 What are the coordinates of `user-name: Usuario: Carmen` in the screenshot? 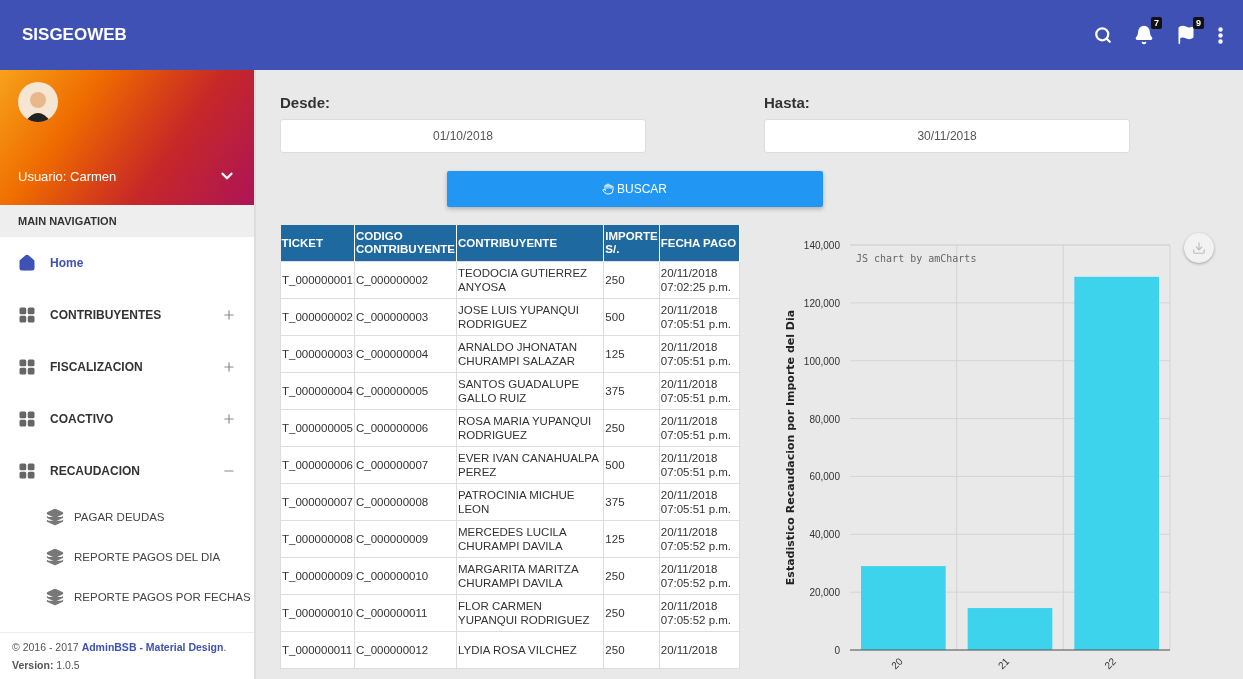 It's located at (67, 176).